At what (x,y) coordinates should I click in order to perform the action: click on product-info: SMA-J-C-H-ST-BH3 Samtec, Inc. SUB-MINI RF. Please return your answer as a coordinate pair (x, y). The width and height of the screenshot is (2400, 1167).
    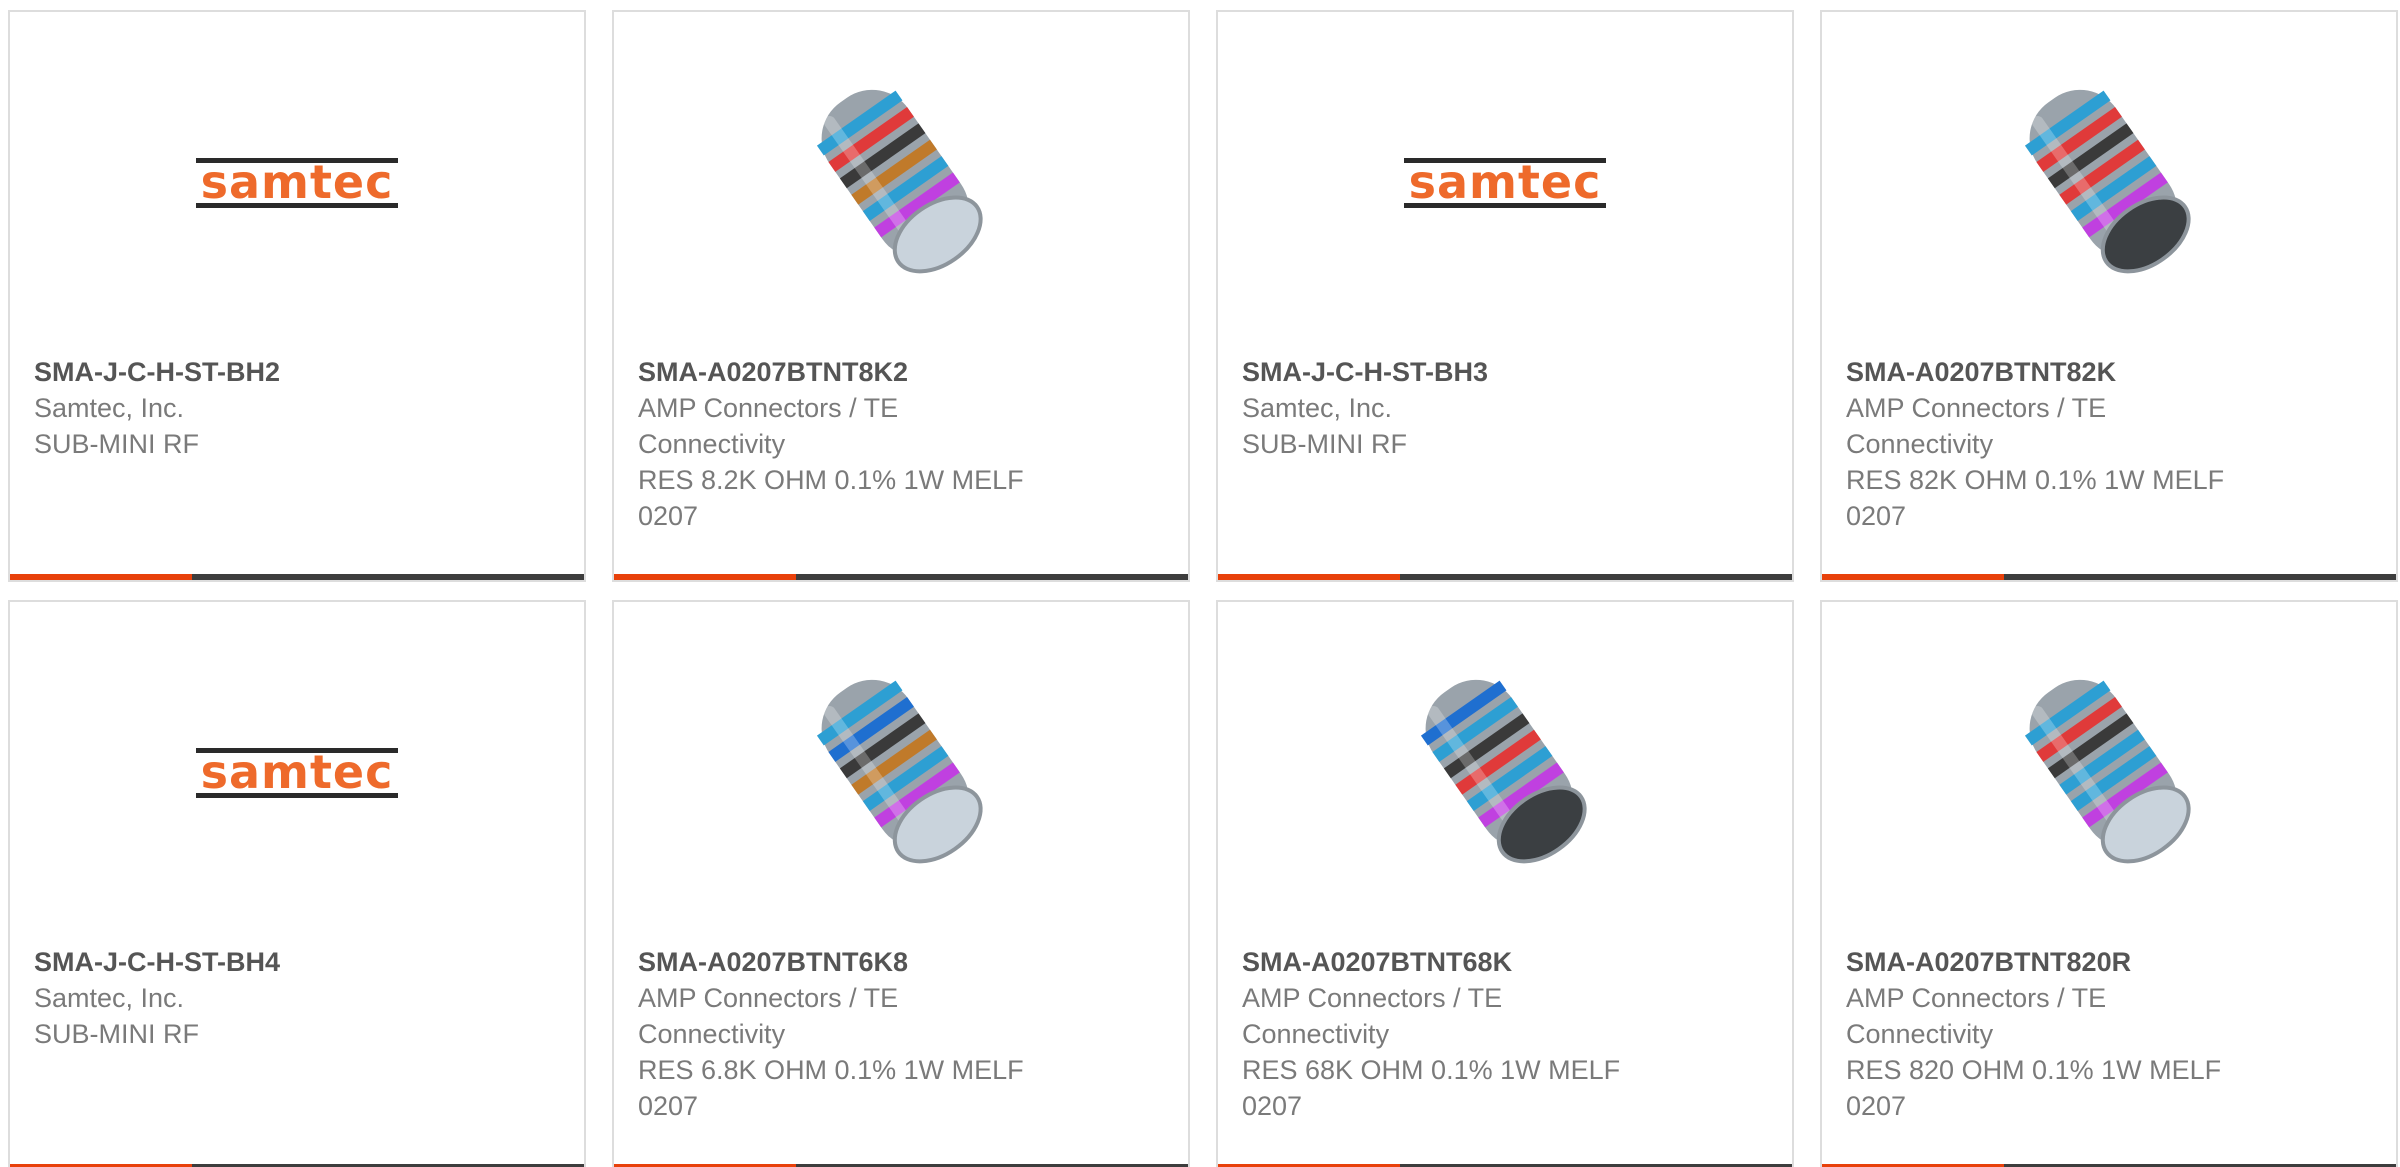
    Looking at the image, I should click on (1462, 408).